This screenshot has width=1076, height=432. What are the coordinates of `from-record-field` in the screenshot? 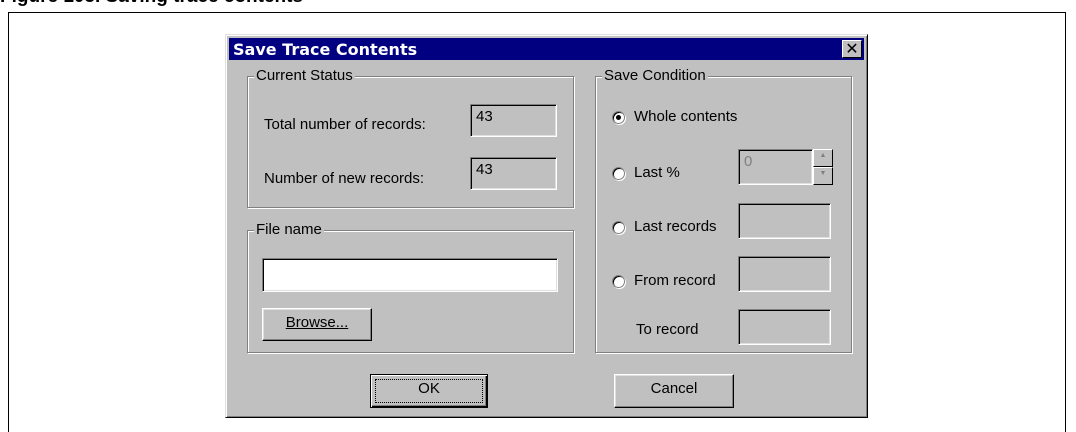 It's located at (784, 274).